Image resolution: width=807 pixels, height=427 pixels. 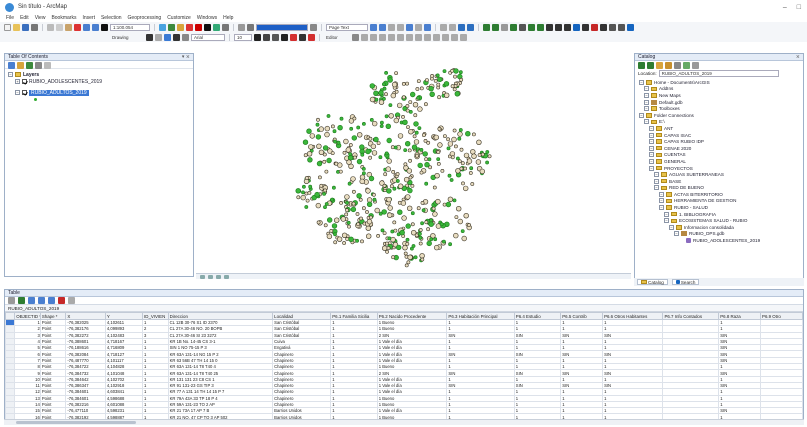 I want to click on drawing-menu: Drawing, so click(x=127, y=37).